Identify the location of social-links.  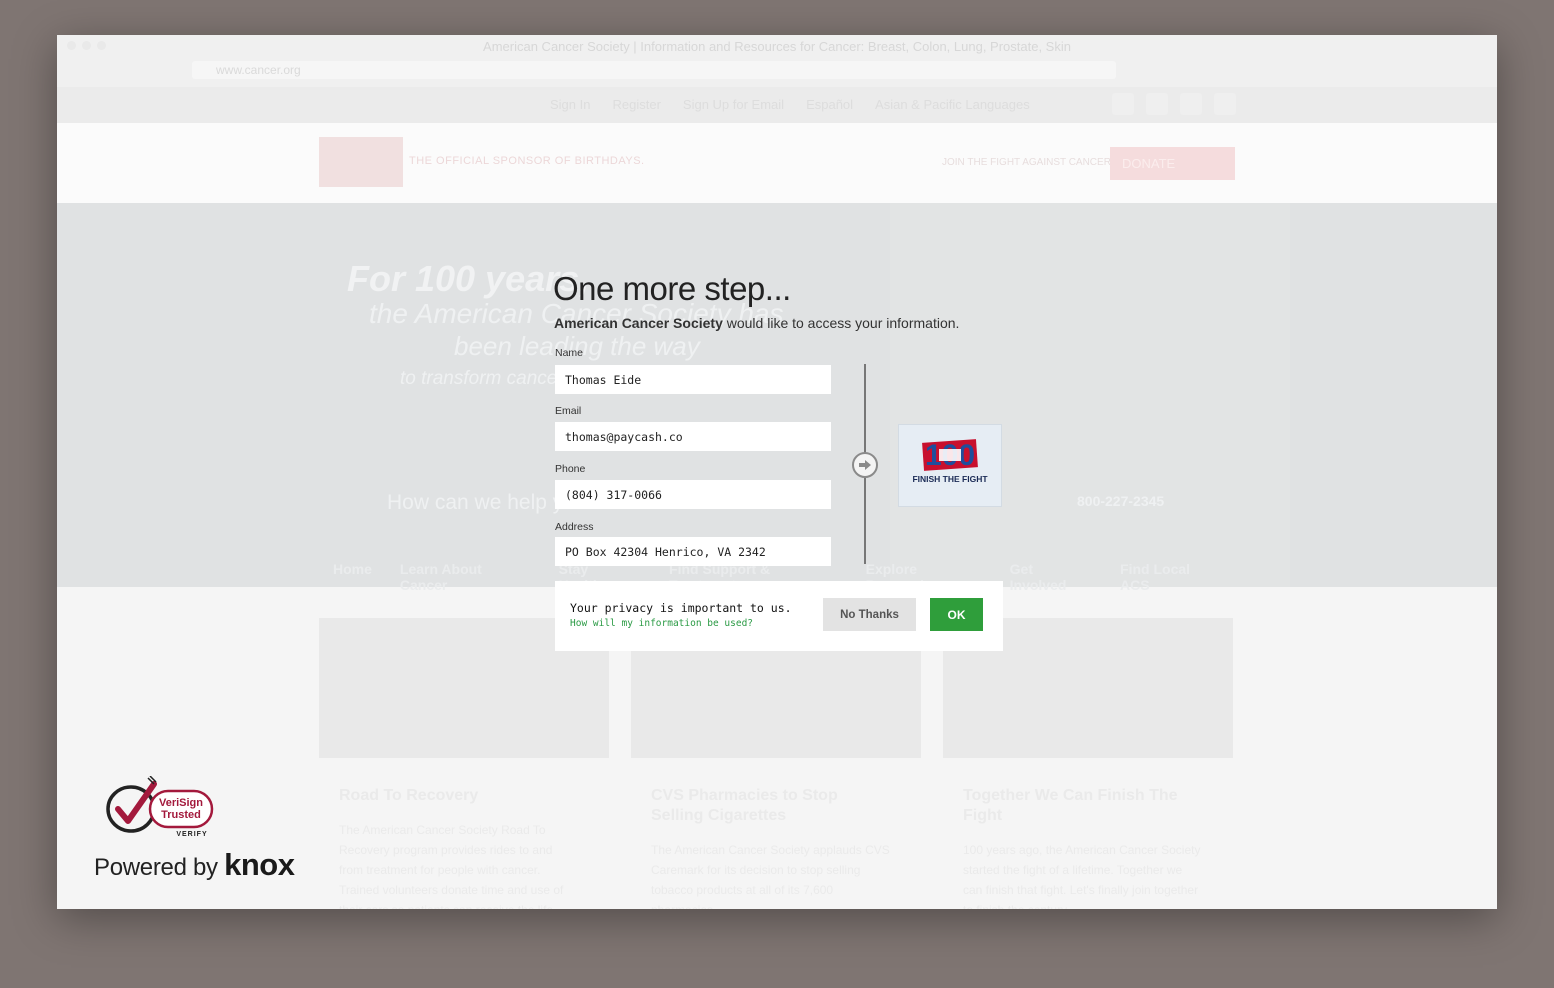
(1174, 104).